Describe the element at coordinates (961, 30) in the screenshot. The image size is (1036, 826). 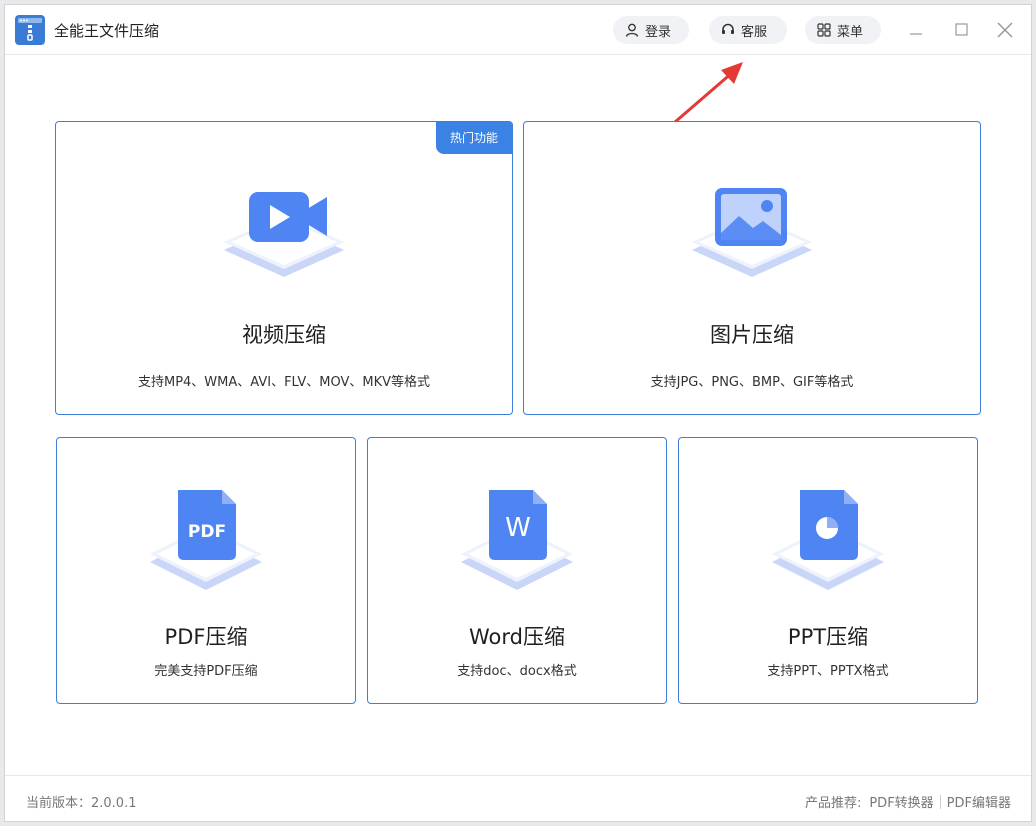
I see `maximize-icon` at that location.